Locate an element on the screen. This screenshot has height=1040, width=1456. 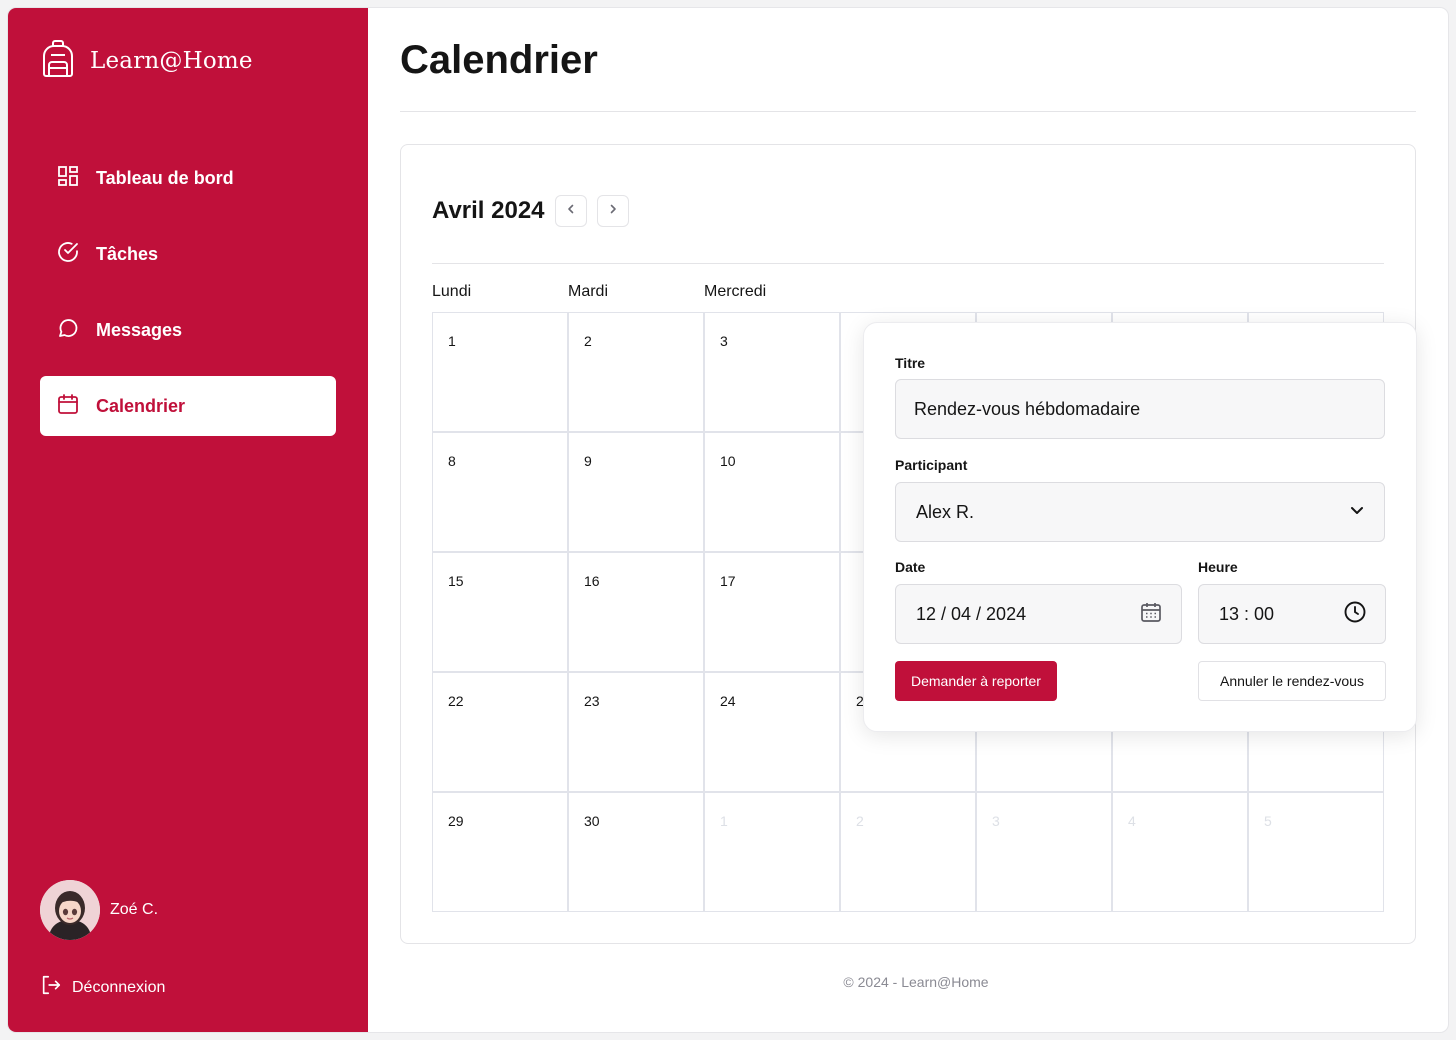
check-circle-icon is located at coordinates (68, 254).